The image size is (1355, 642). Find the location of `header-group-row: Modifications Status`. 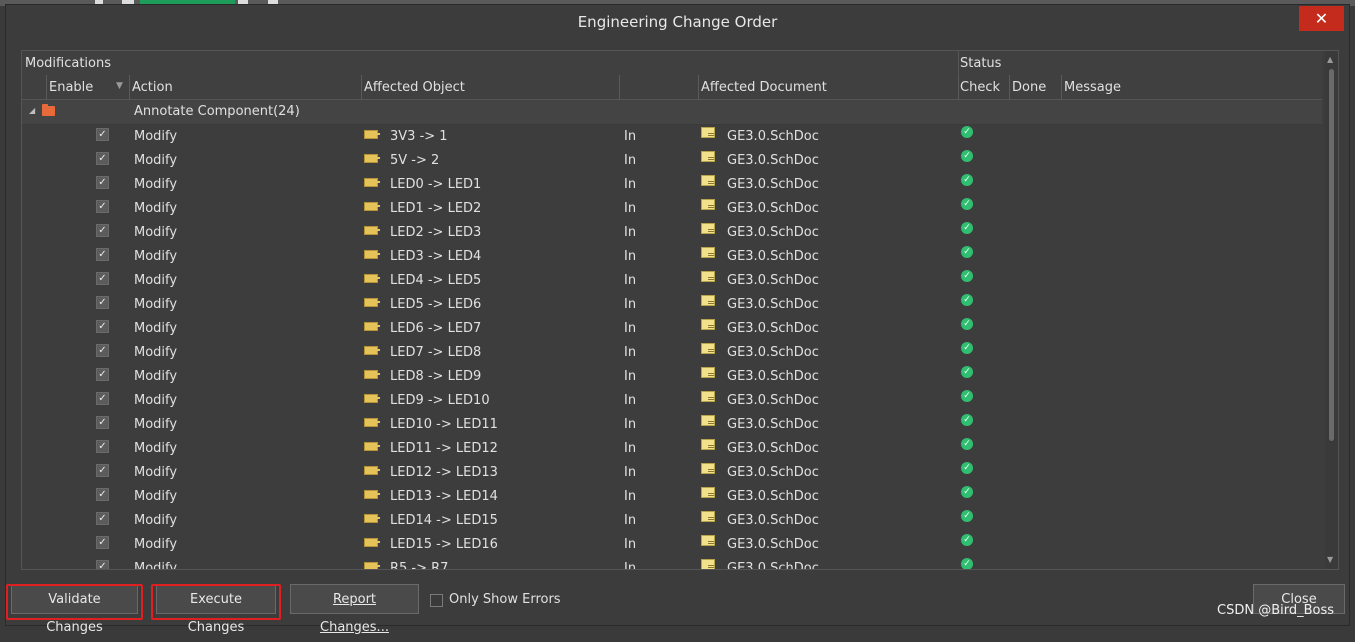

header-group-row: Modifications Status is located at coordinates (672, 63).